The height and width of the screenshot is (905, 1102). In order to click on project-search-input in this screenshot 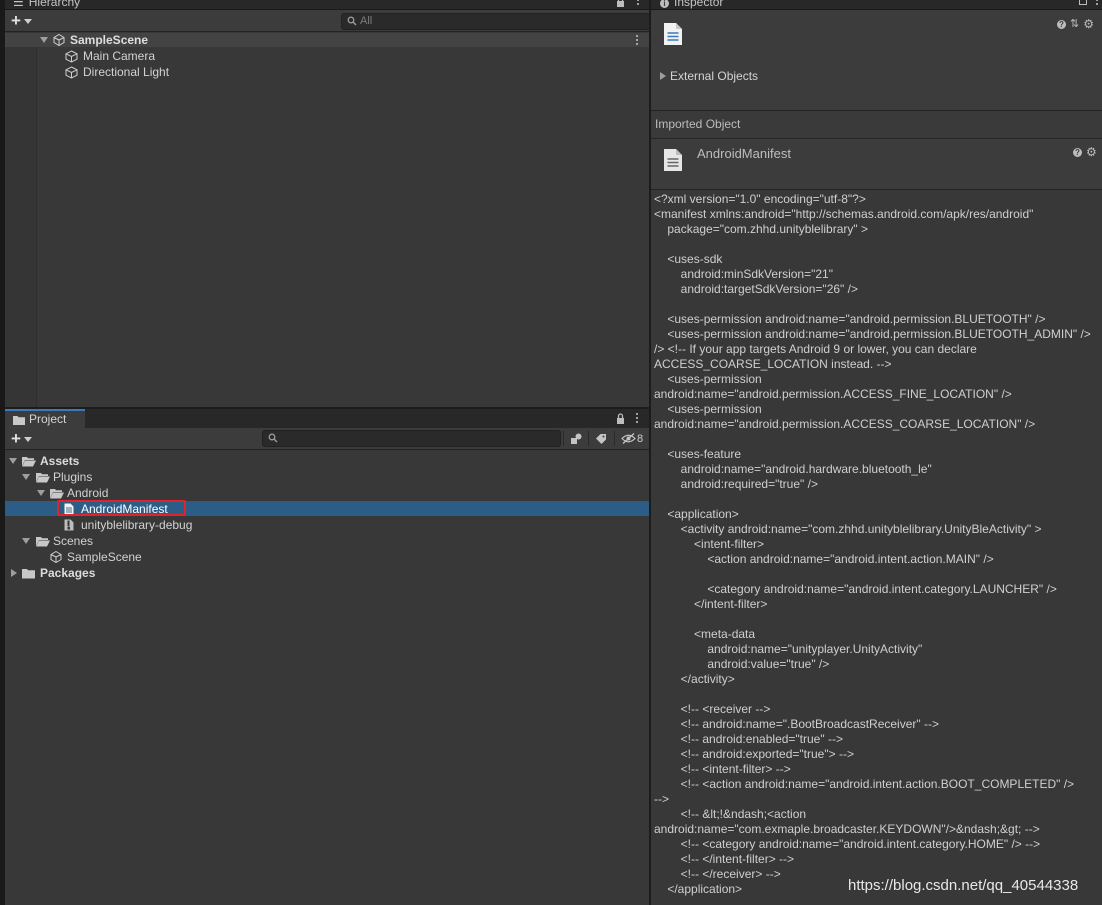, I will do `click(411, 438)`.